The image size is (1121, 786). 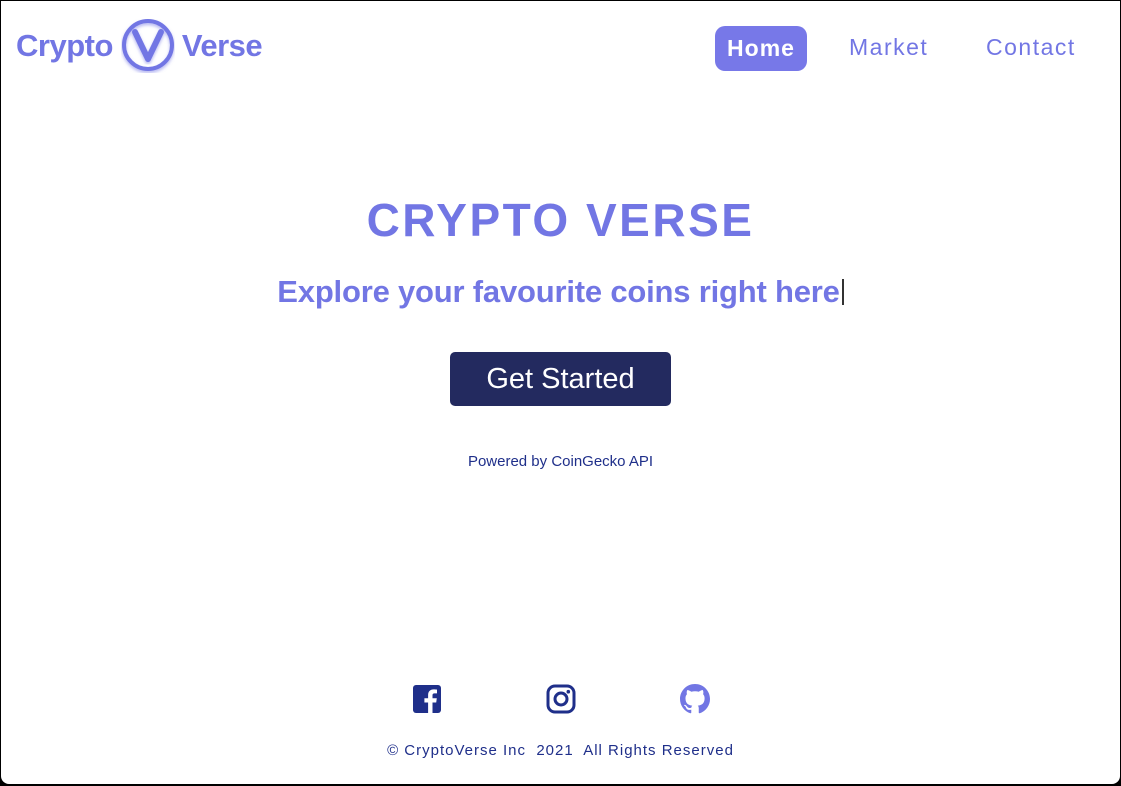 I want to click on instagram-icon, so click(x=561, y=699).